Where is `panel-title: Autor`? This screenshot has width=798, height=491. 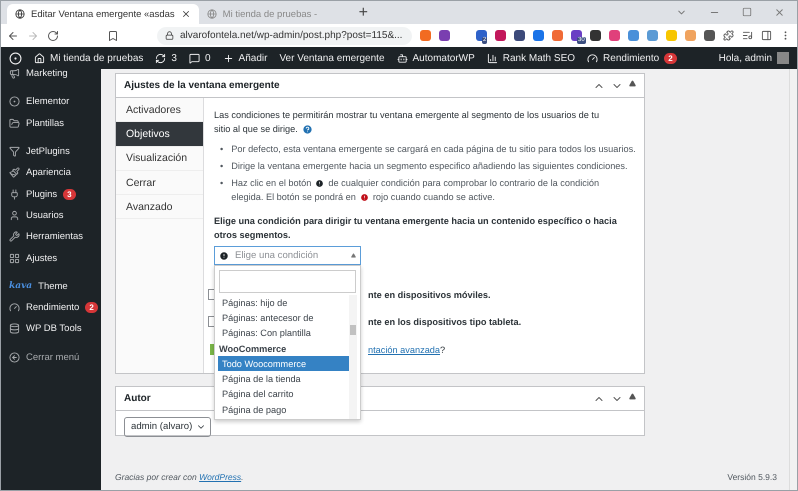
panel-title: Autor is located at coordinates (137, 398).